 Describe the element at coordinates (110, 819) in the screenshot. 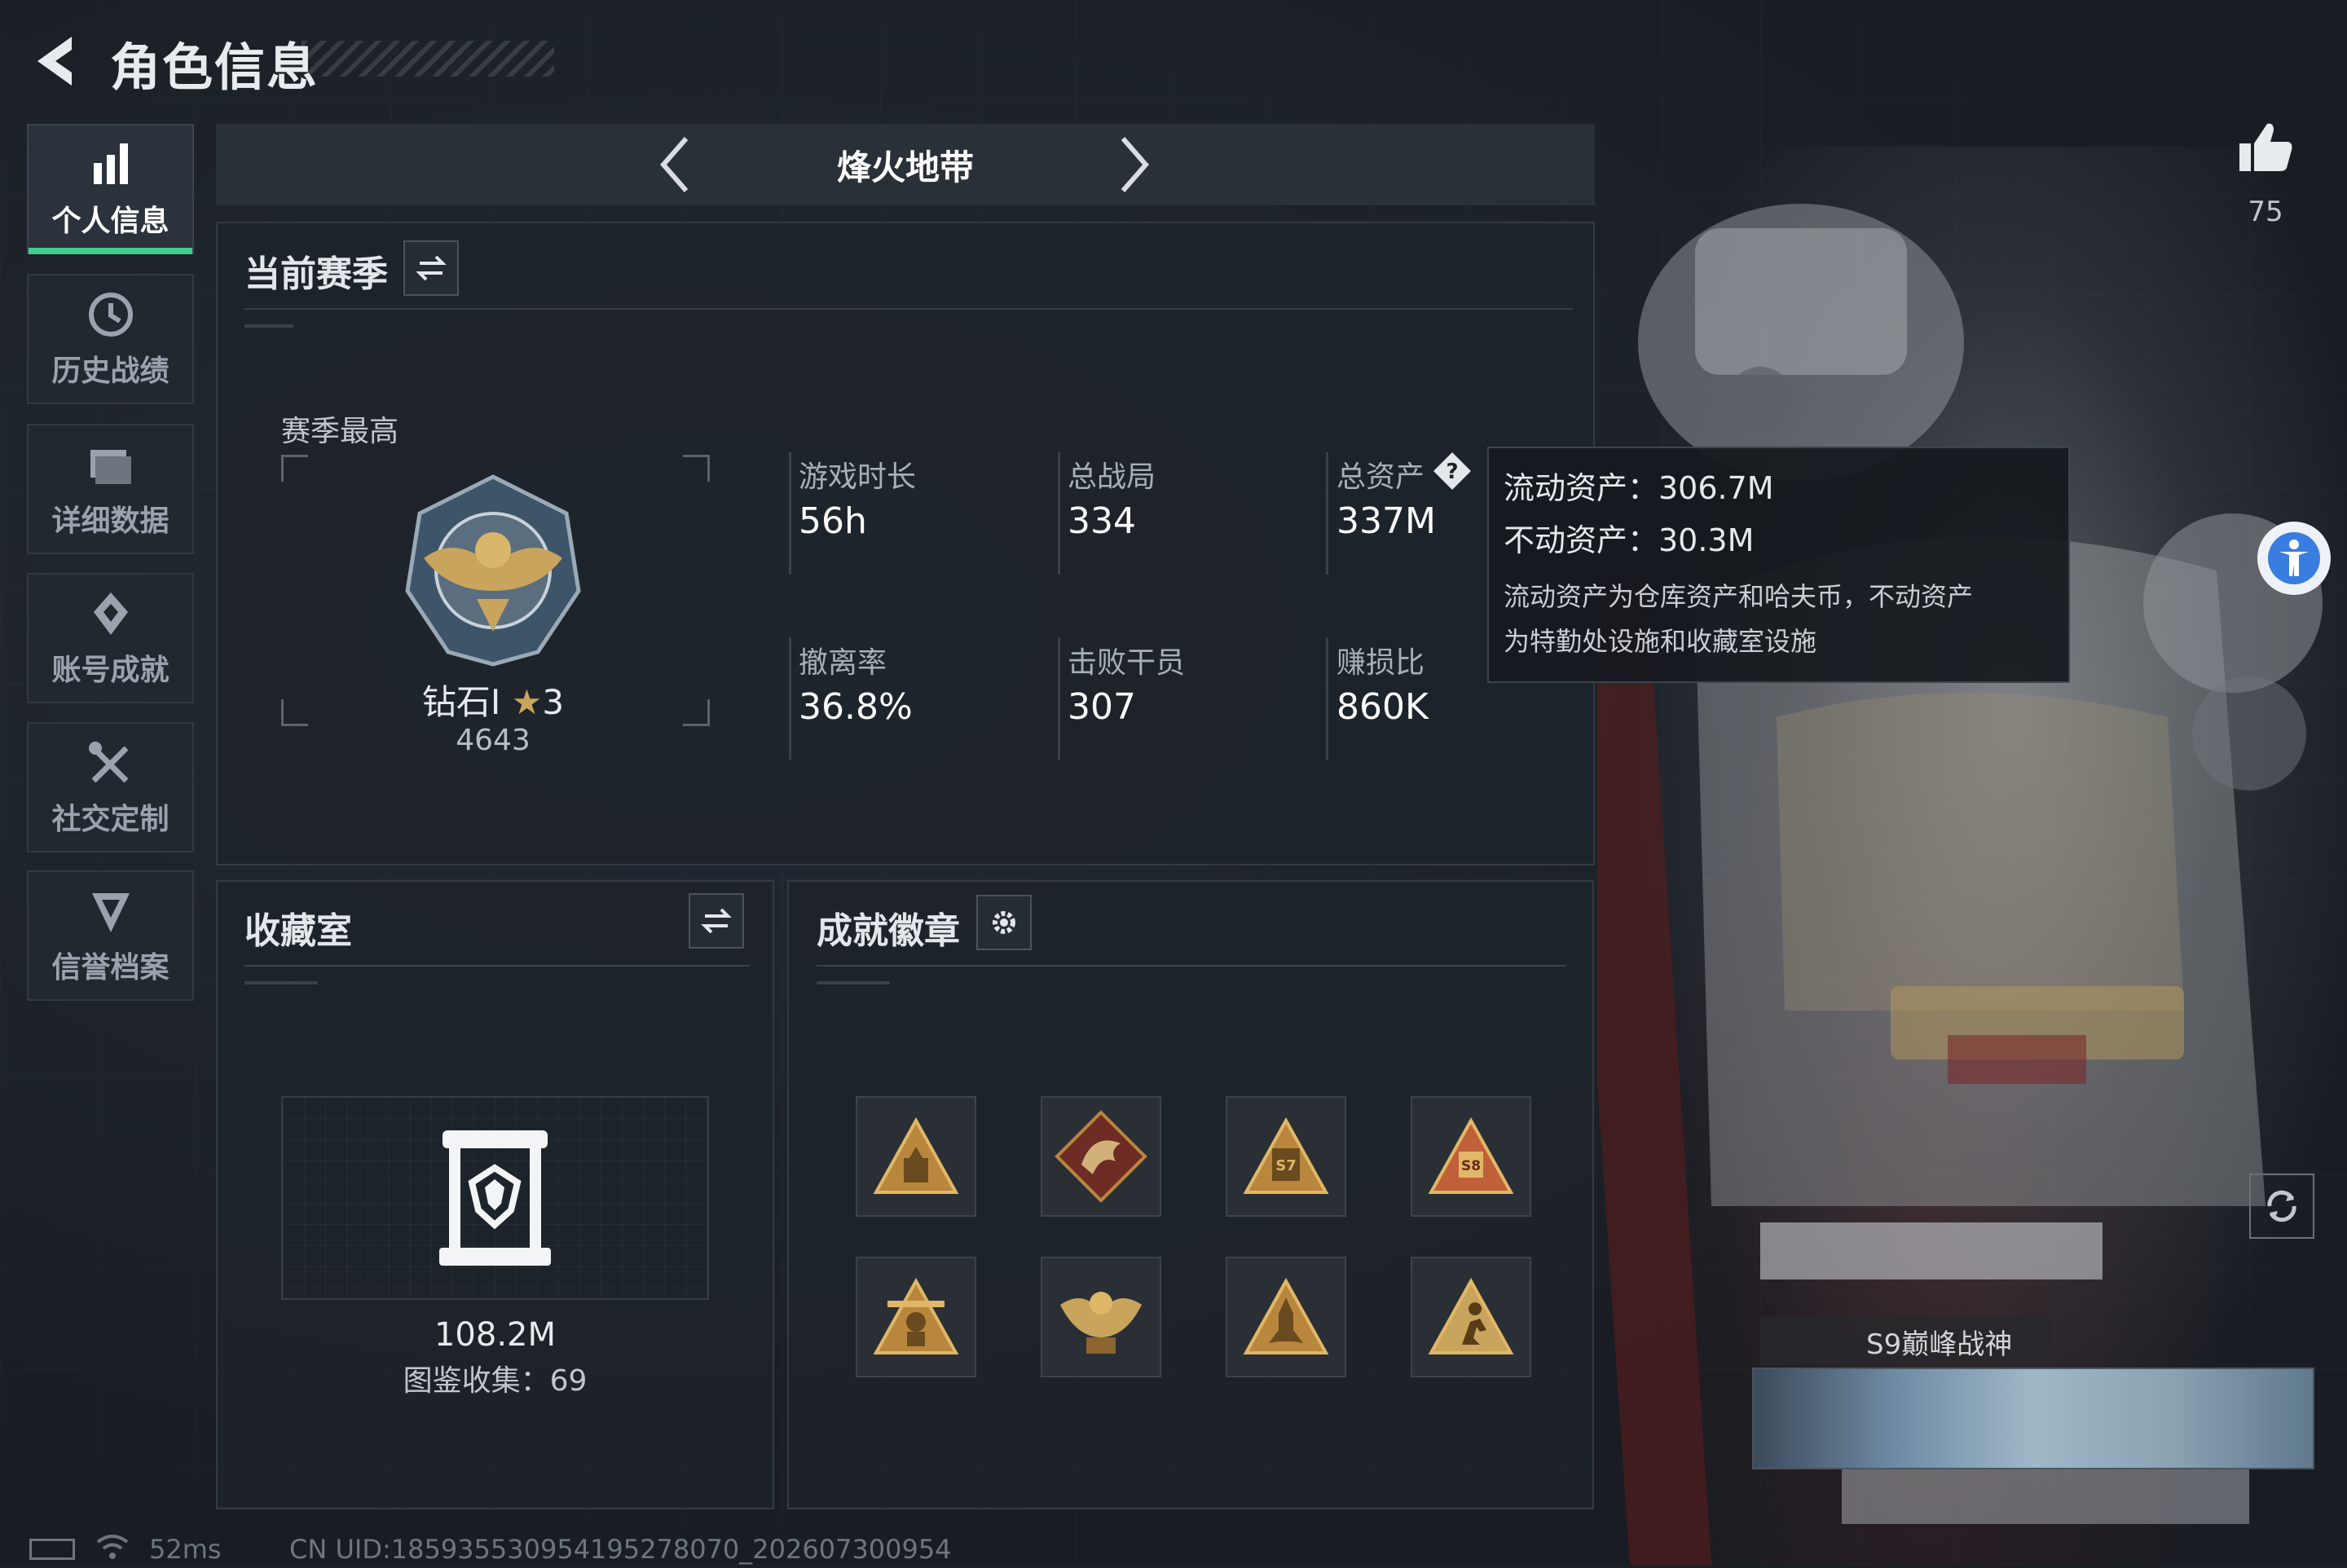

I see `nav-label: 社交定制` at that location.